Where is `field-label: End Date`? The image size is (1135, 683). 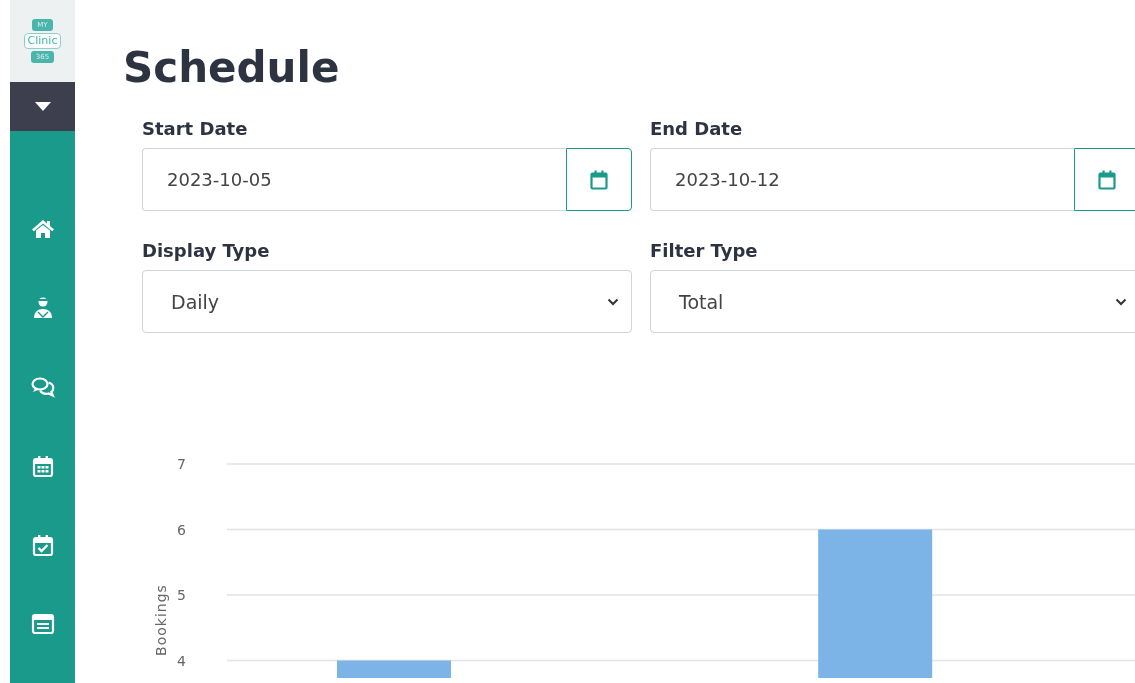
field-label: End Date is located at coordinates (697, 129).